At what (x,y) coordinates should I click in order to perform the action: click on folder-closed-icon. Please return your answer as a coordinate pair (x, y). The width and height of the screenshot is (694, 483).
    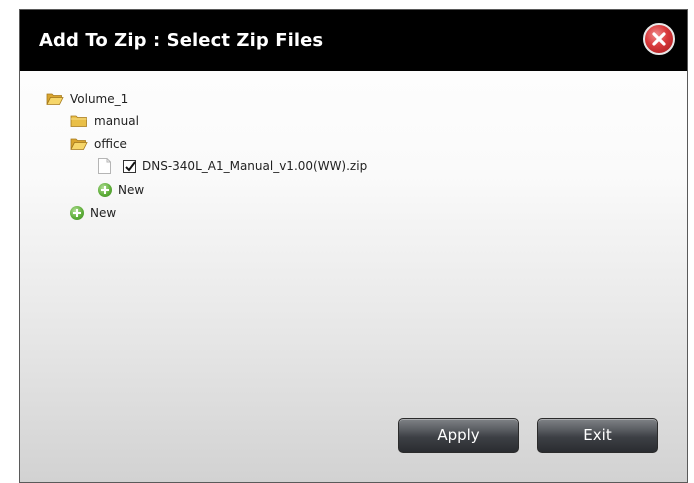
    Looking at the image, I should click on (78, 121).